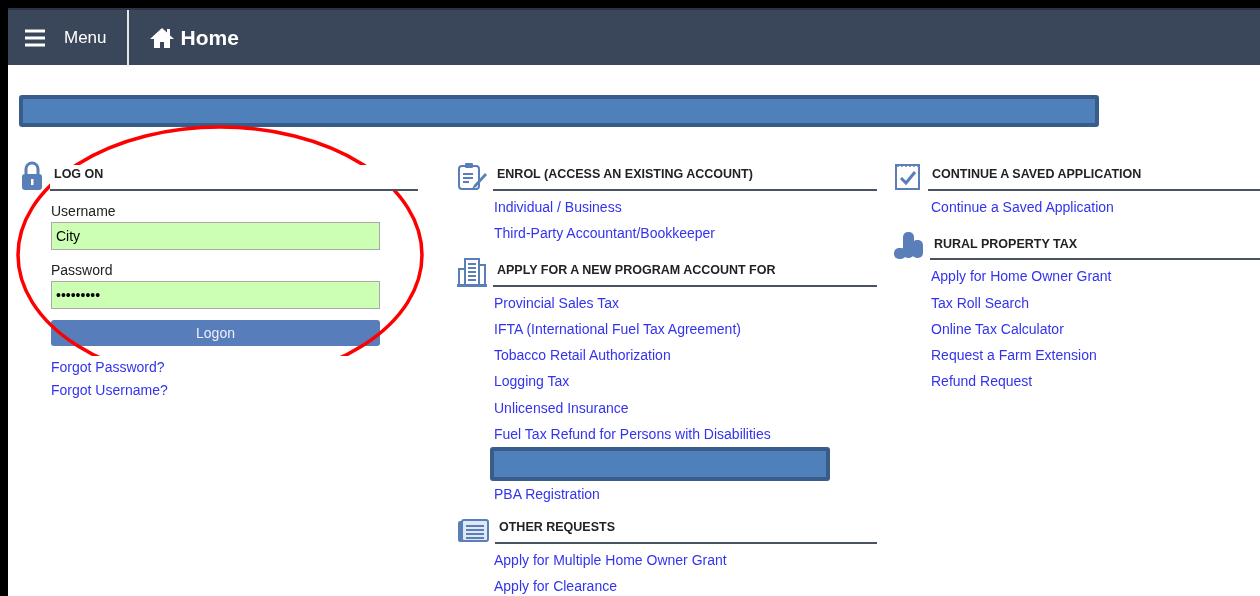  What do you see at coordinates (685, 381) in the screenshot?
I see `link: Logging Tax` at bounding box center [685, 381].